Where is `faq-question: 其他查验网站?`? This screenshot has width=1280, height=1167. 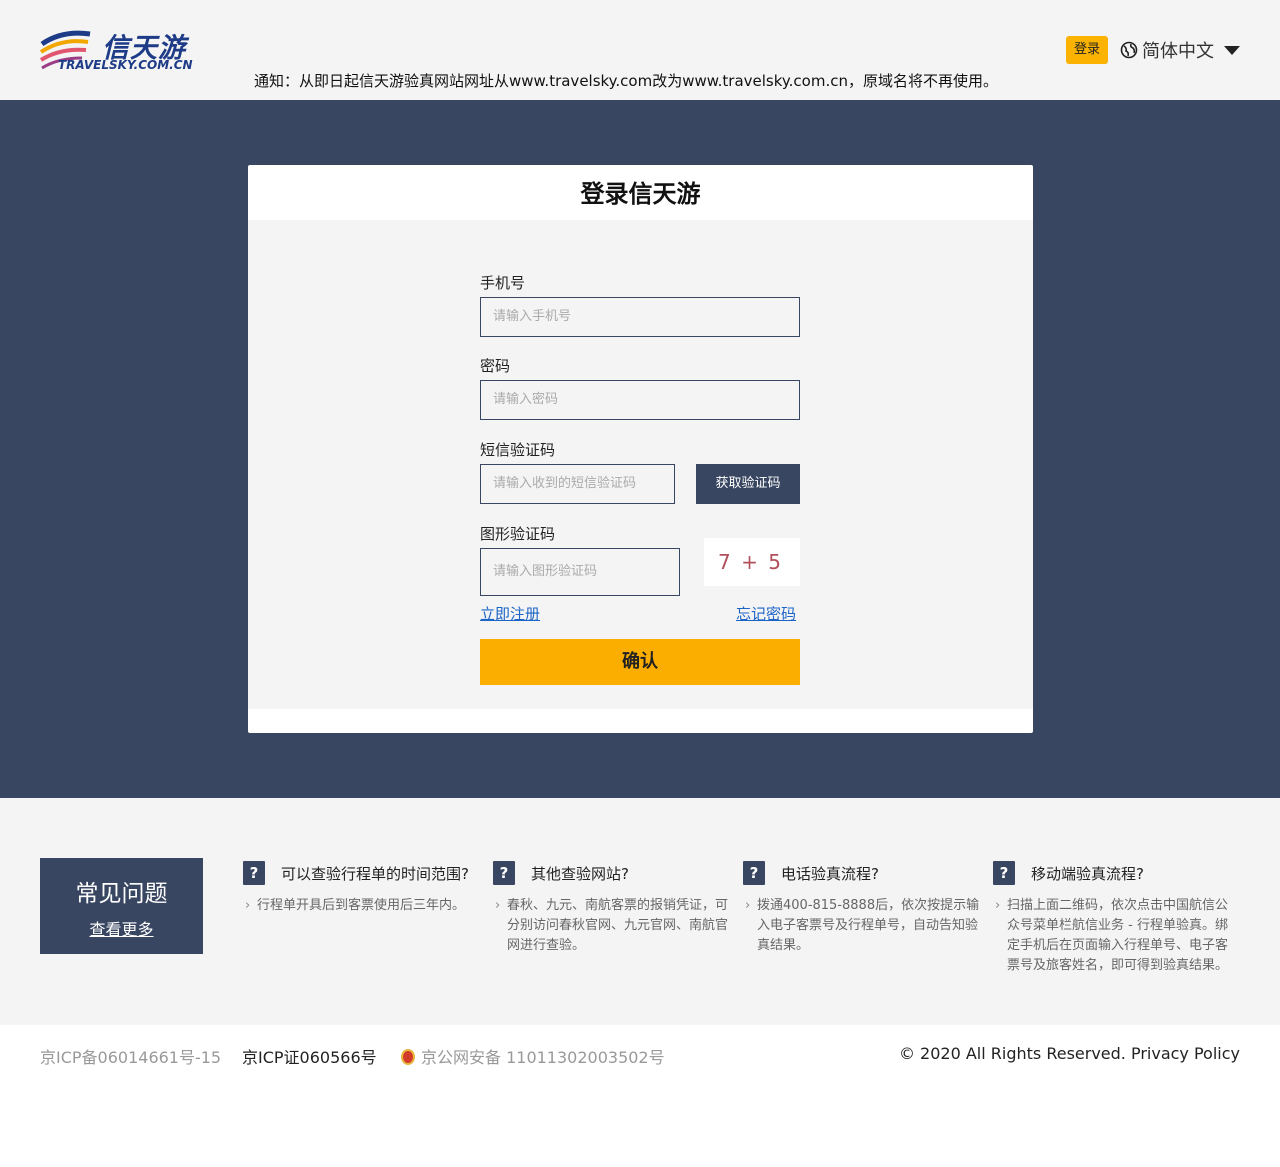 faq-question: 其他查验网站? is located at coordinates (580, 873).